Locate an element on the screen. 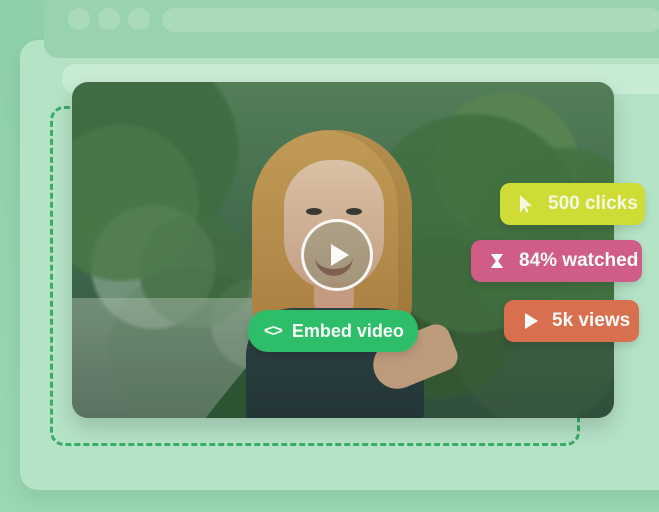  views-label: 5k views is located at coordinates (591, 320).